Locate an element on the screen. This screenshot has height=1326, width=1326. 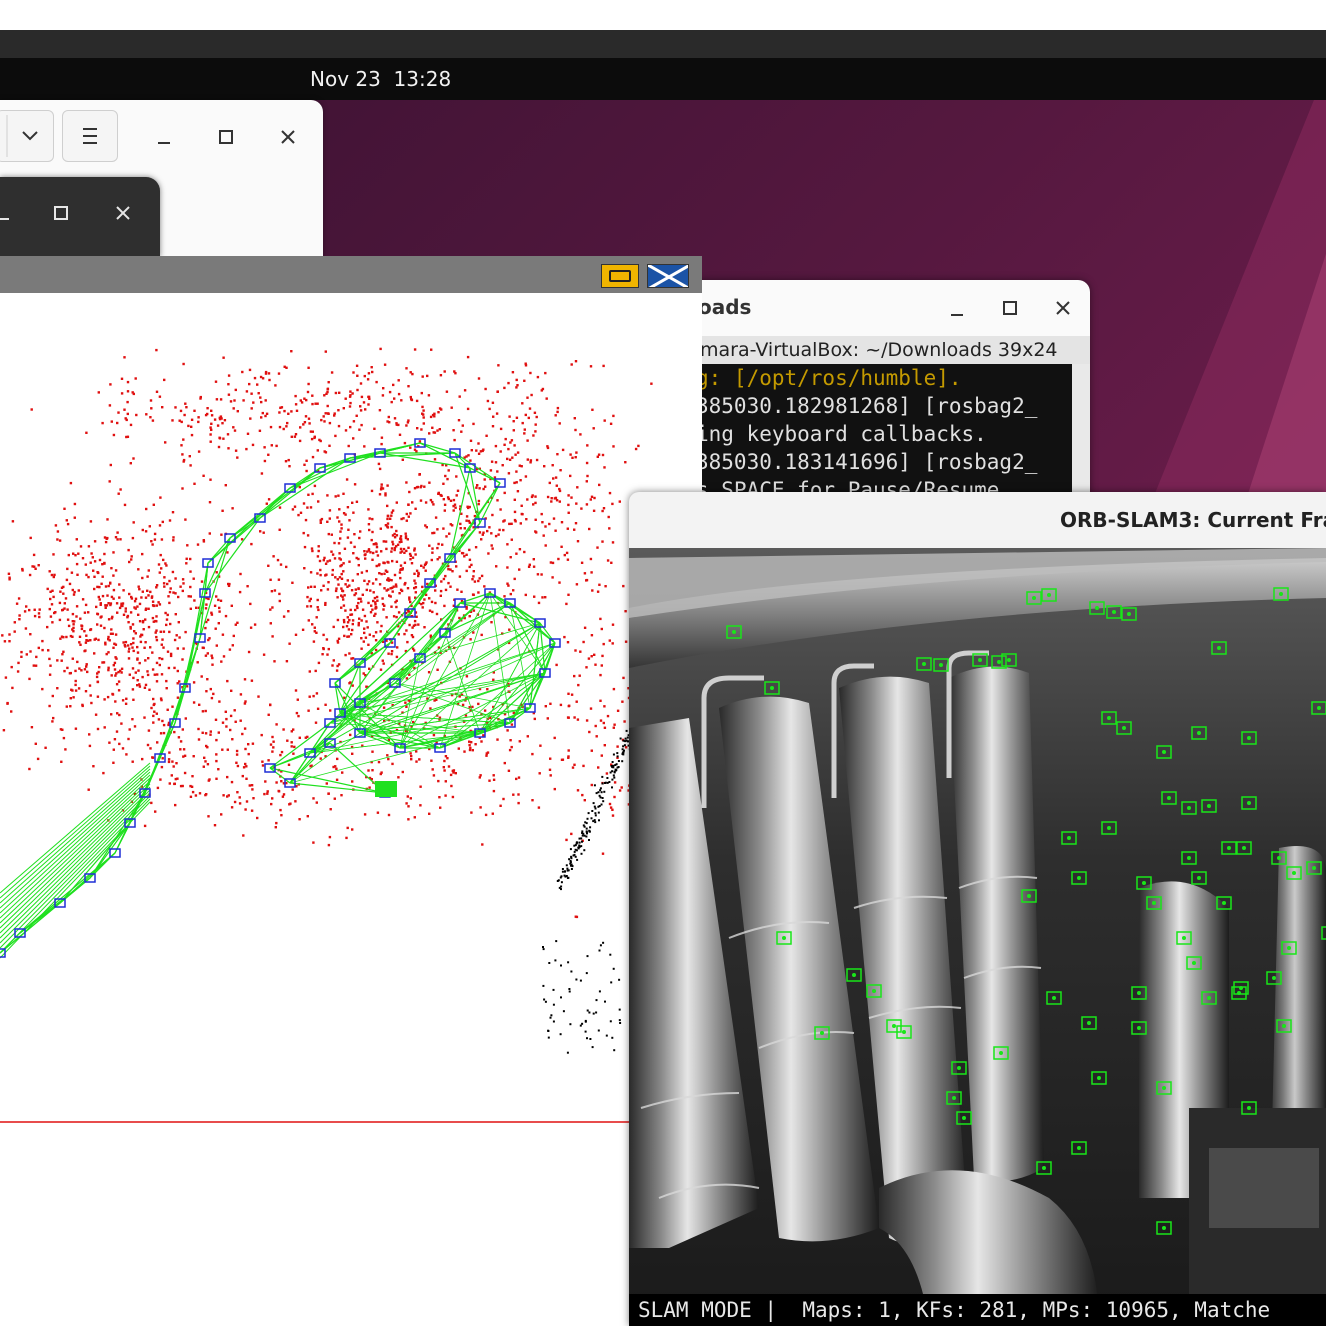
terminal-scrollbar is located at coordinates (1081, 437).